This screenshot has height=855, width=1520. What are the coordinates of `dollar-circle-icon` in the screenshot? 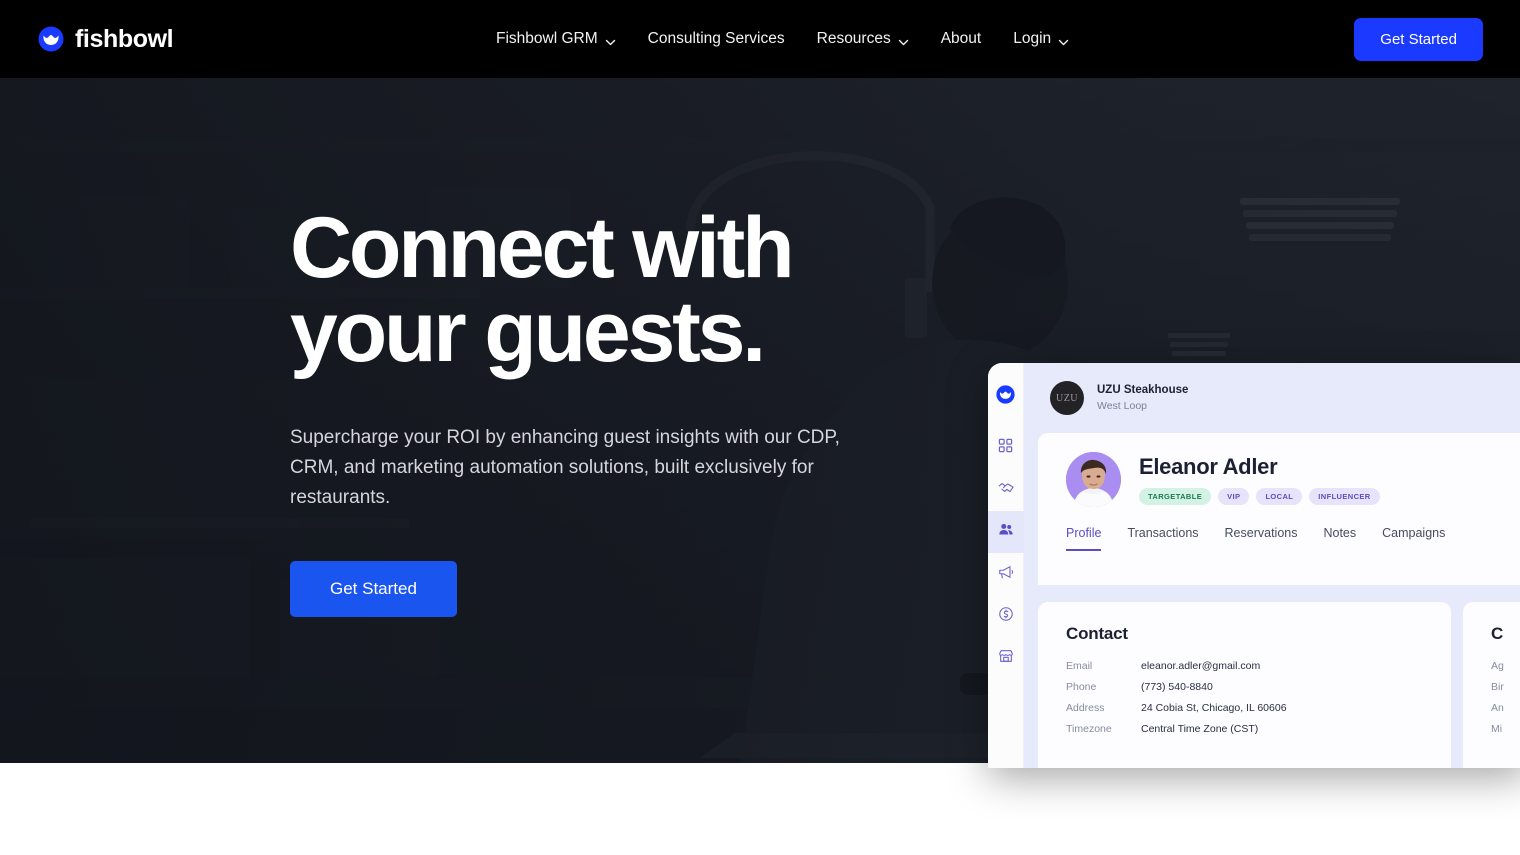 It's located at (1006, 616).